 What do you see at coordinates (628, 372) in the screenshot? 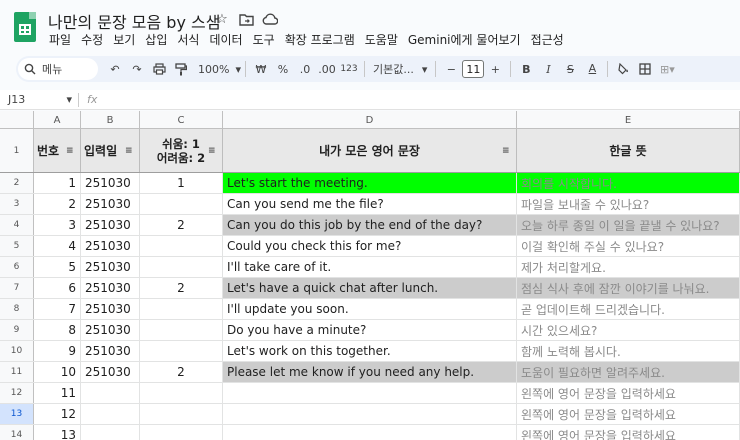
I see `cell-korean-meaning: 도움이 필요하면 알려주세요.` at bounding box center [628, 372].